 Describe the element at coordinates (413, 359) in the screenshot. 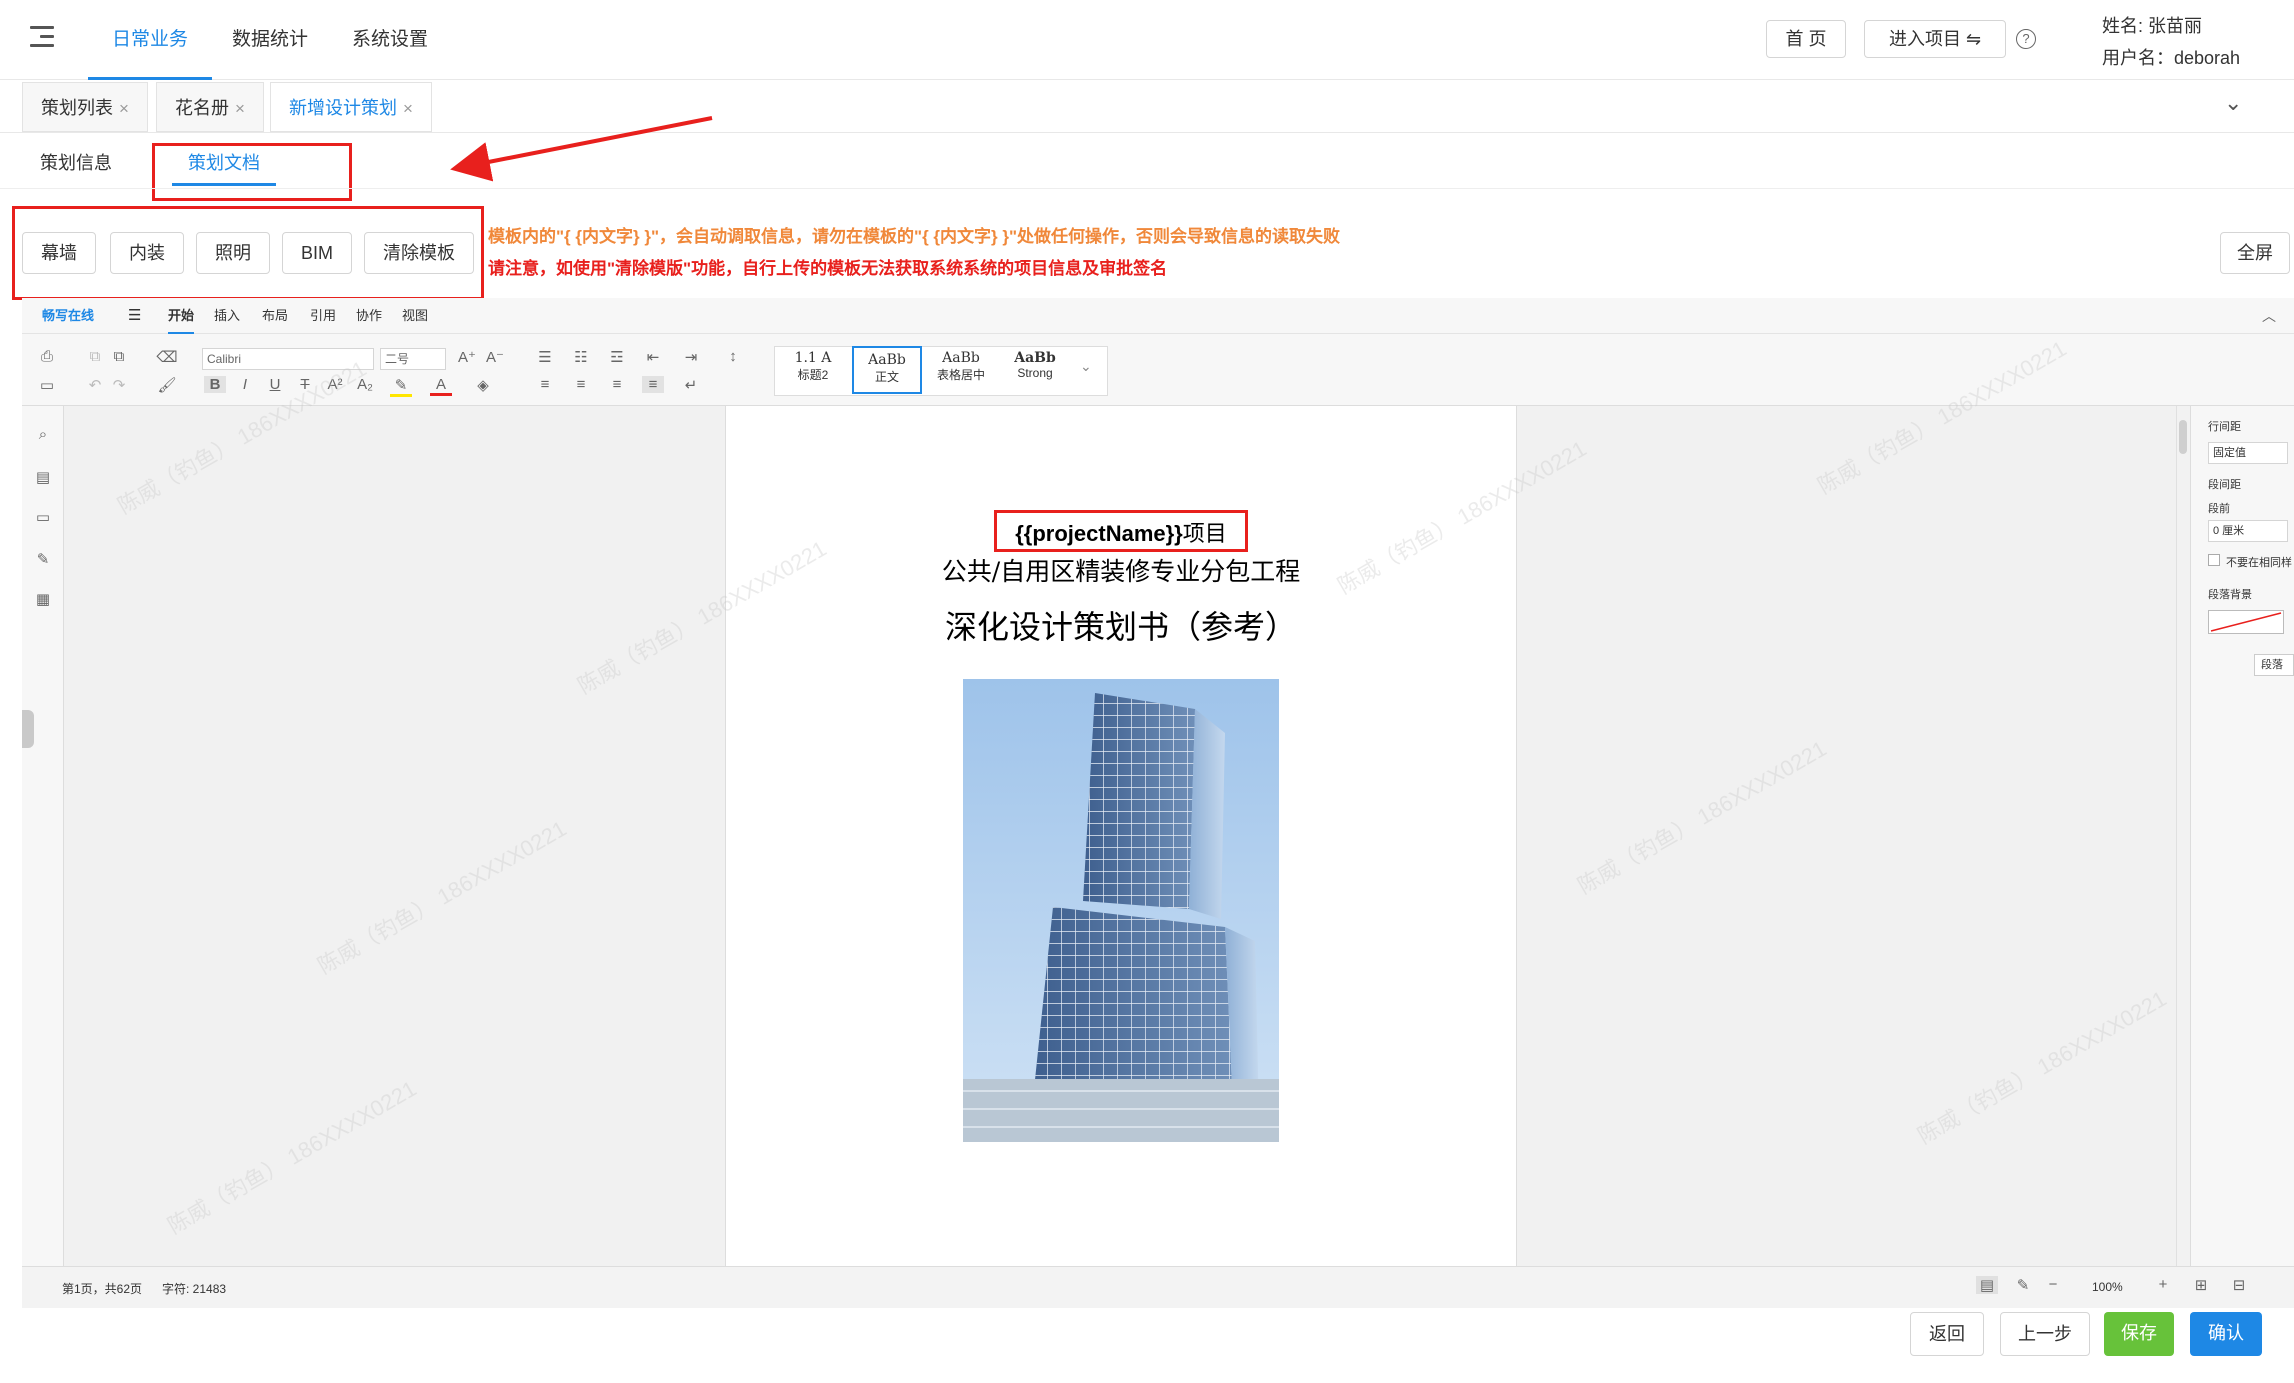

I see `font-size-select: 二号` at that location.